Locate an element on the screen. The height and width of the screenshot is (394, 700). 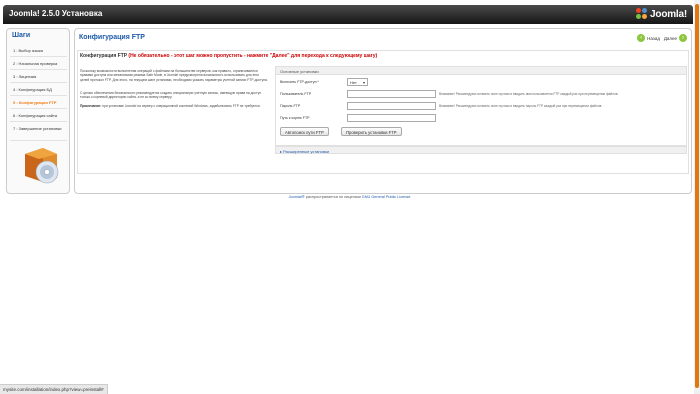
page-scrollbar is located at coordinates (697, 197).